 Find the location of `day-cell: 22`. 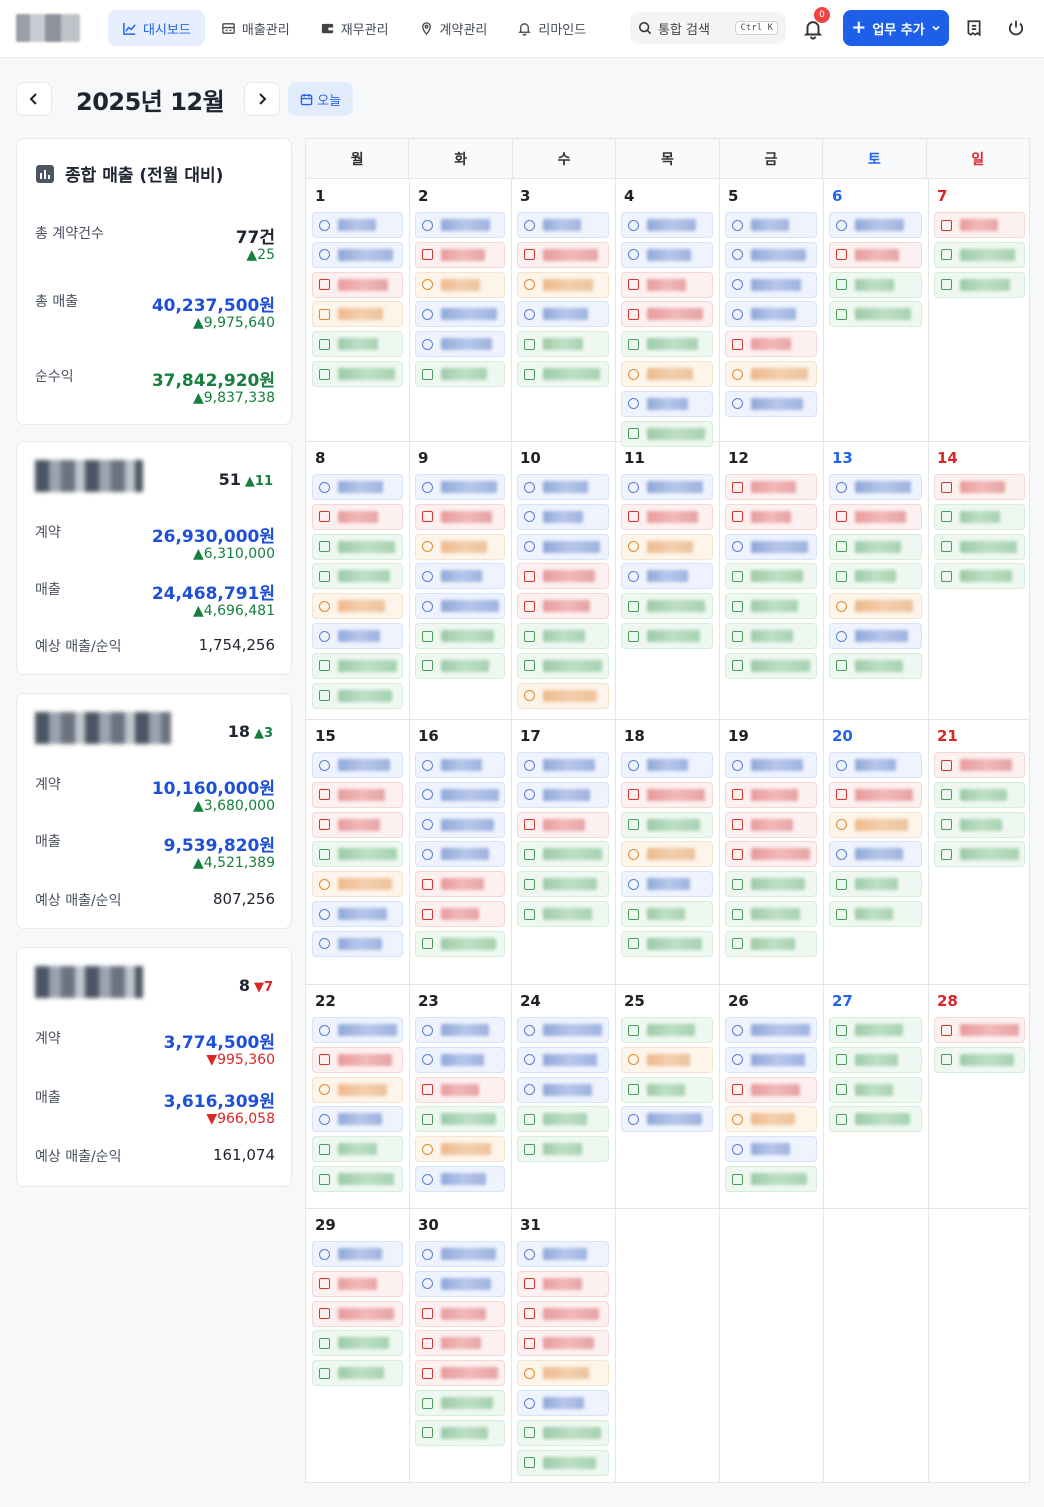

day-cell: 22 is located at coordinates (357, 1096).